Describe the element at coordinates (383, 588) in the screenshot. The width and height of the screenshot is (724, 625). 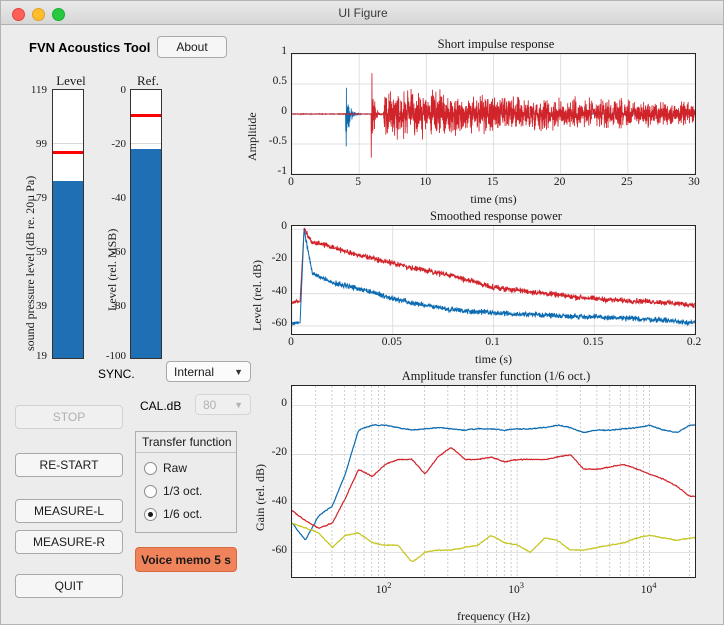
I see `axis-tick-label: 102` at that location.